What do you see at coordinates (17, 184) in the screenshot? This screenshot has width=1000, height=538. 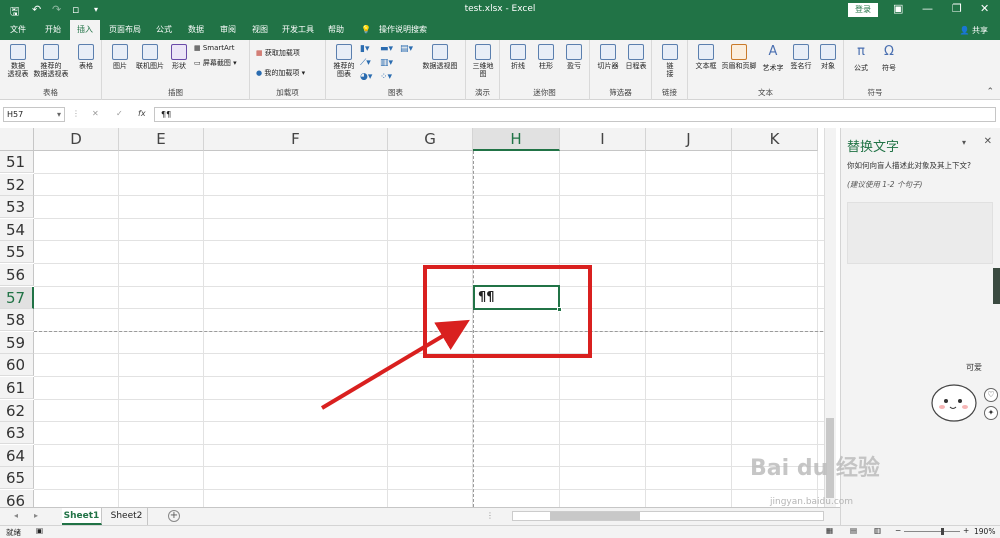 I see `row-header-52: 52` at bounding box center [17, 184].